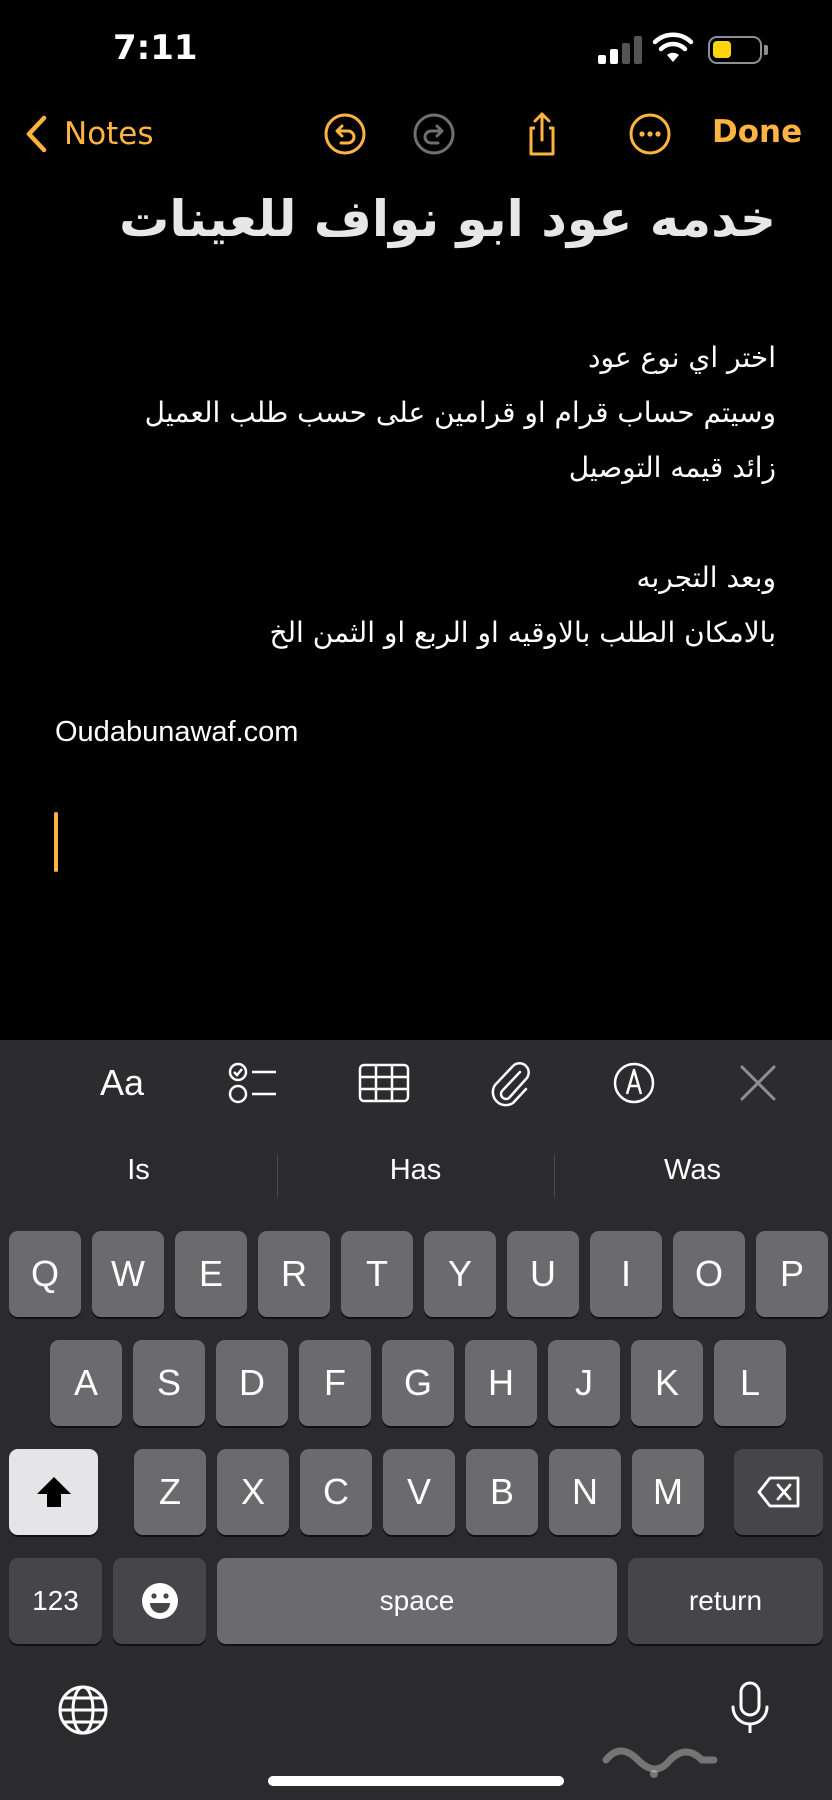  Describe the element at coordinates (252, 1383) in the screenshot. I see `key-d: D` at that location.